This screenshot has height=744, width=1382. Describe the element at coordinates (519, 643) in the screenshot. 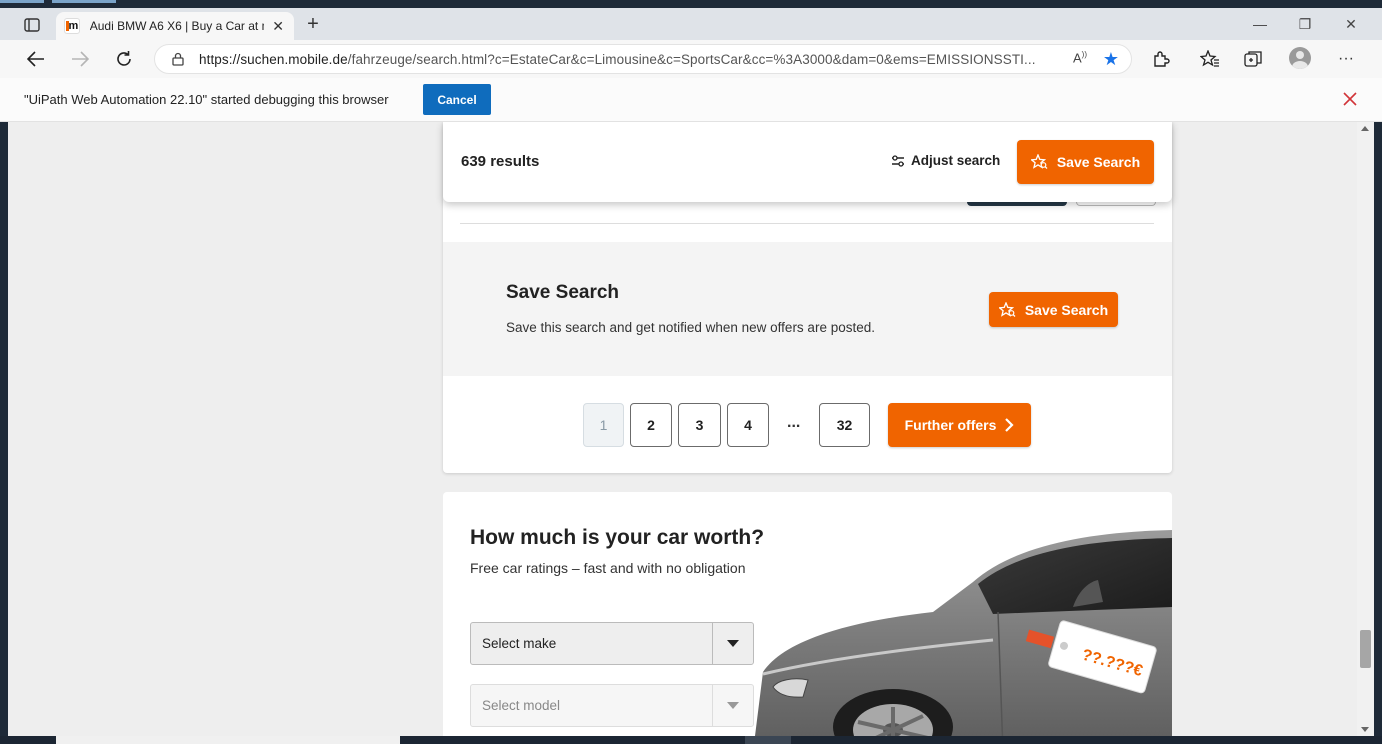

I see `select-make-label: Select make` at that location.